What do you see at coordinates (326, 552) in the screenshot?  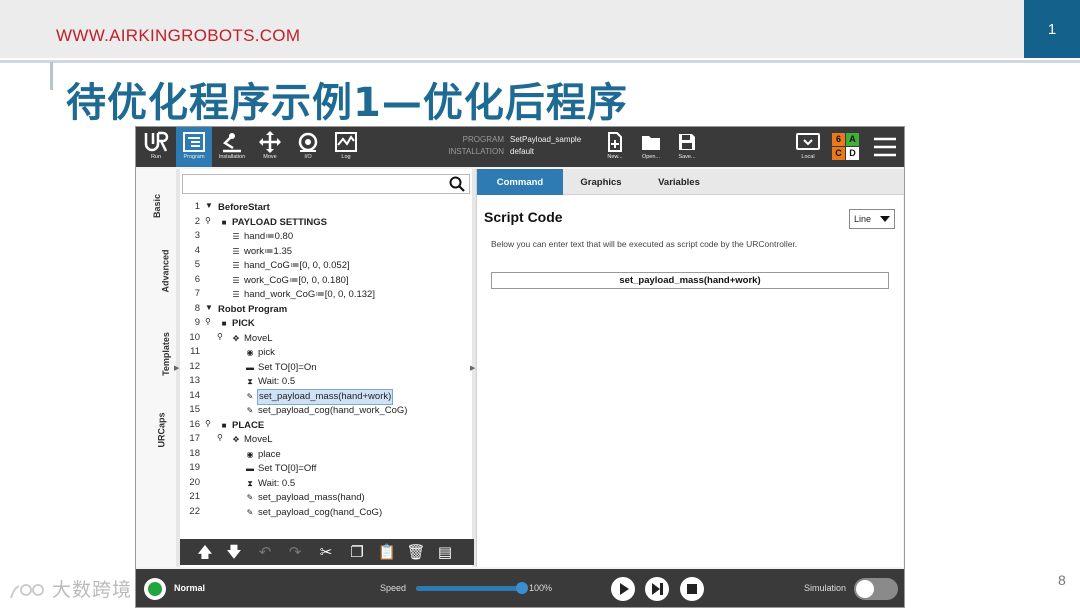 I see `cut-icon: ✂` at bounding box center [326, 552].